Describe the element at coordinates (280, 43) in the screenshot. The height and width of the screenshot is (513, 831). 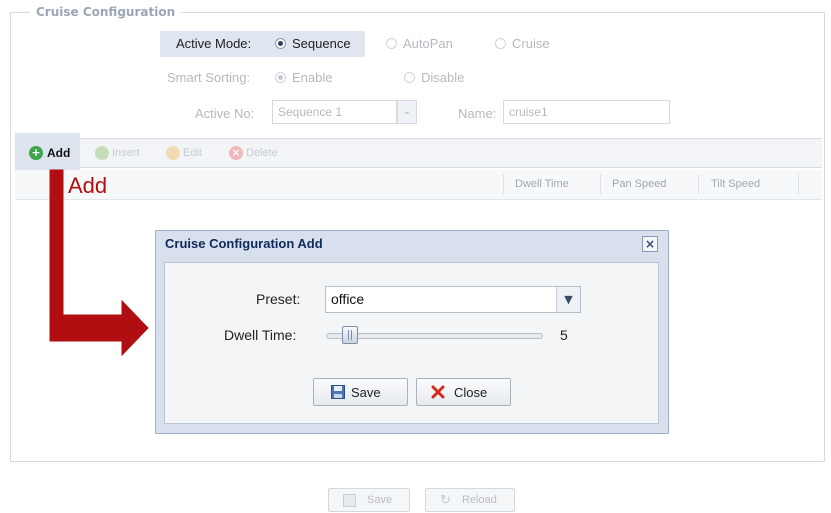
I see `radio-sequence` at that location.